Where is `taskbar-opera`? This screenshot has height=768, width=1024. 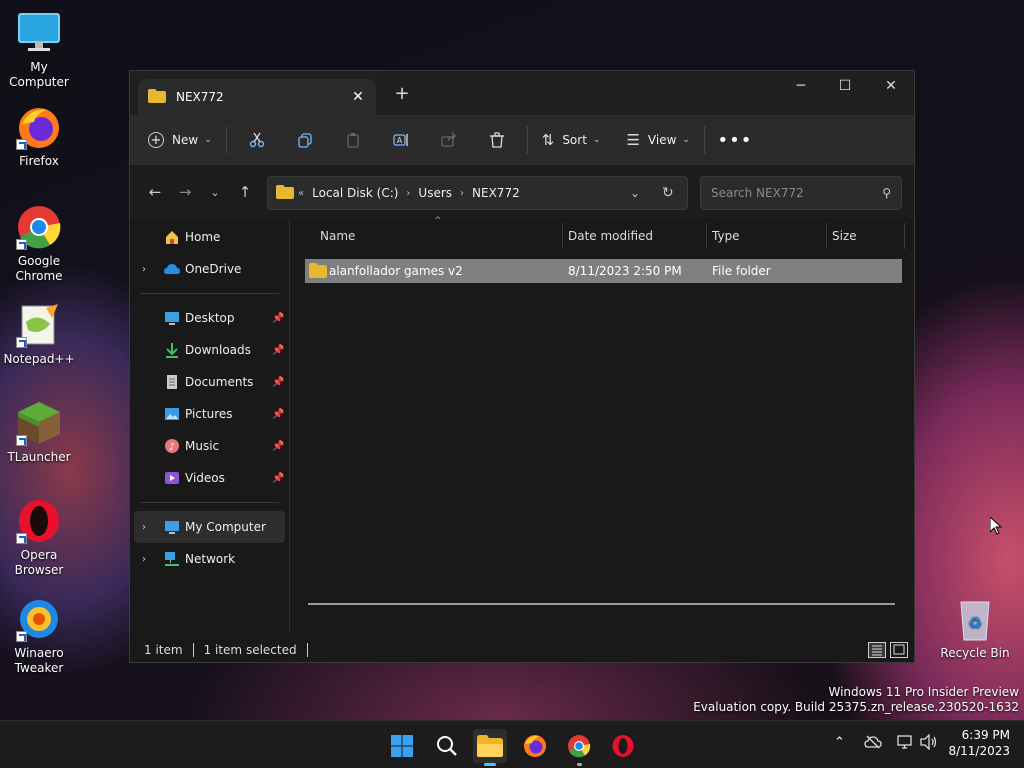 taskbar-opera is located at coordinates (623, 746).